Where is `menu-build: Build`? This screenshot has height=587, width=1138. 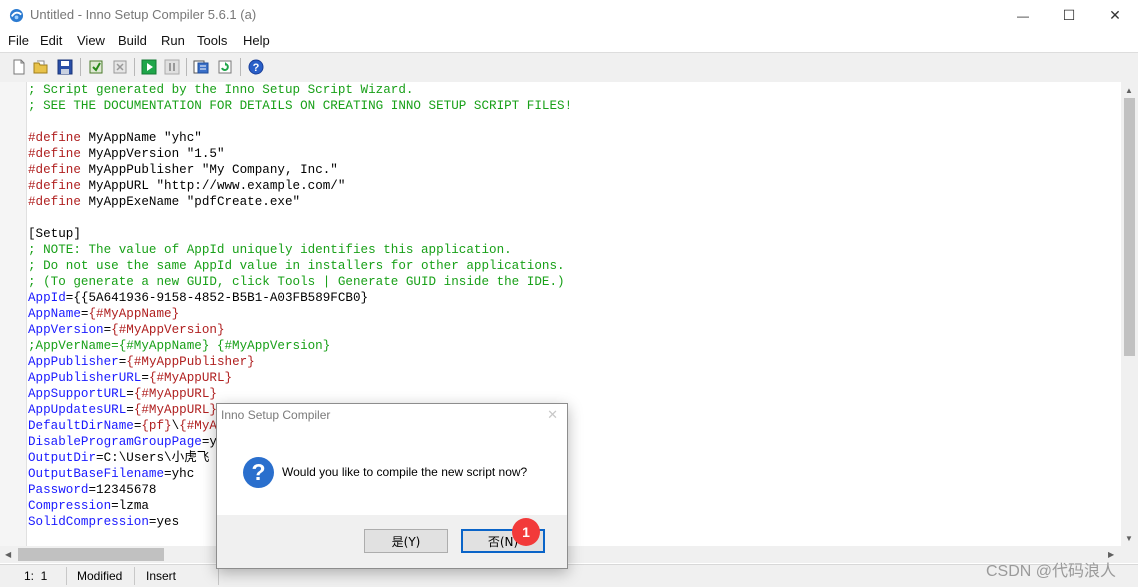
menu-build: Build is located at coordinates (132, 40).